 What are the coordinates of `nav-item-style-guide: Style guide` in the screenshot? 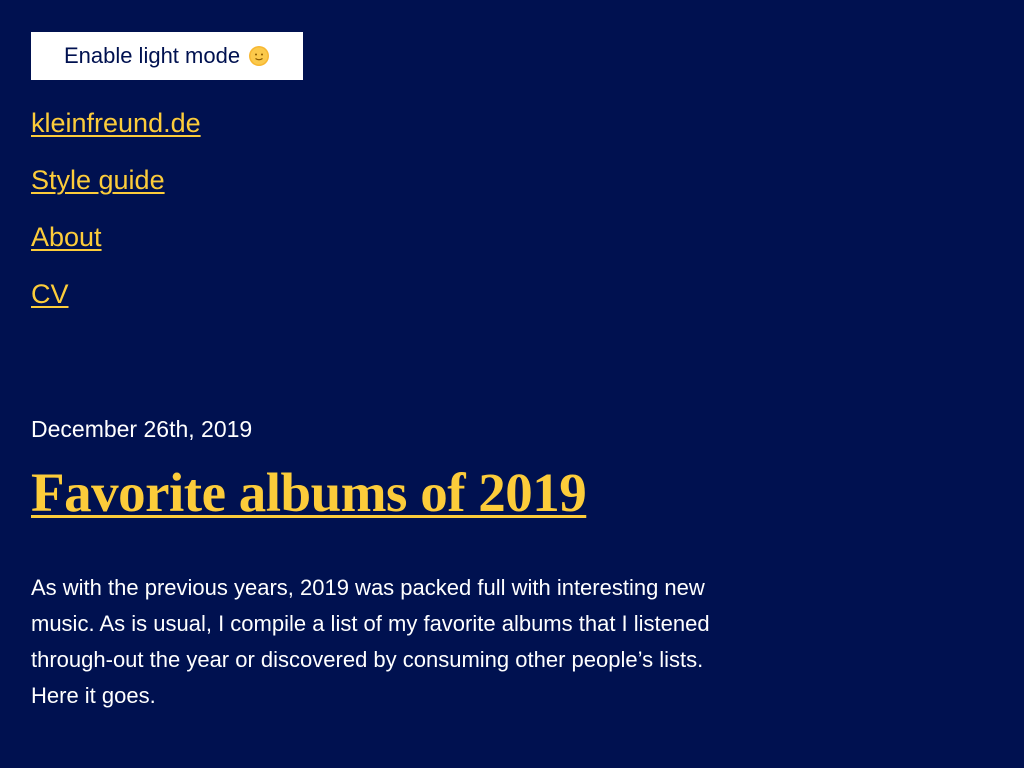 It's located at (116, 189).